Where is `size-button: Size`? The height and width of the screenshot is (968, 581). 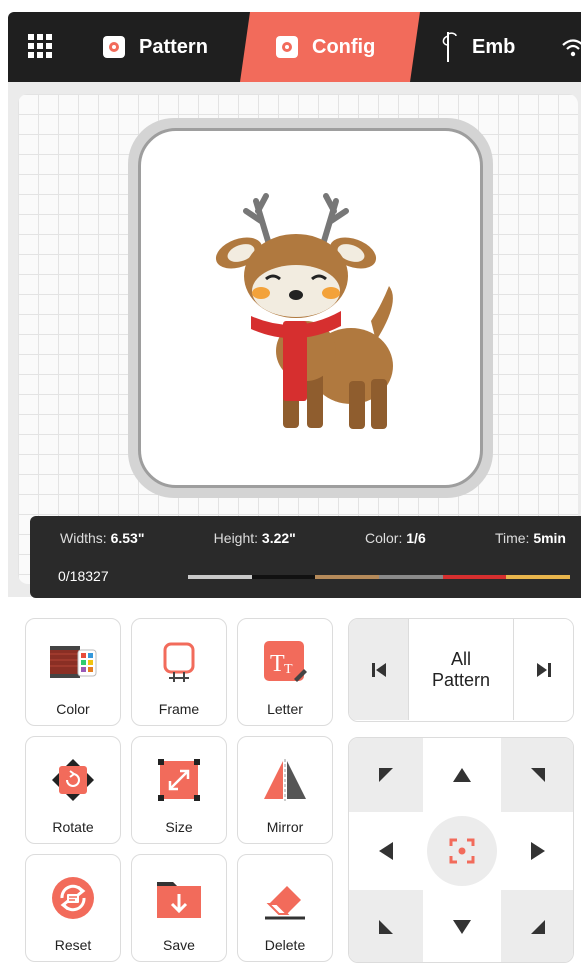
size-button: Size is located at coordinates (179, 790).